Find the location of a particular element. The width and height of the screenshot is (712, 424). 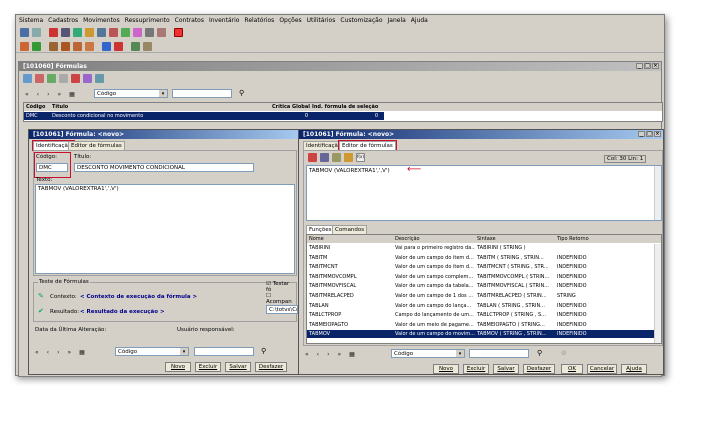

editor-scrollbar is located at coordinates (657, 193).